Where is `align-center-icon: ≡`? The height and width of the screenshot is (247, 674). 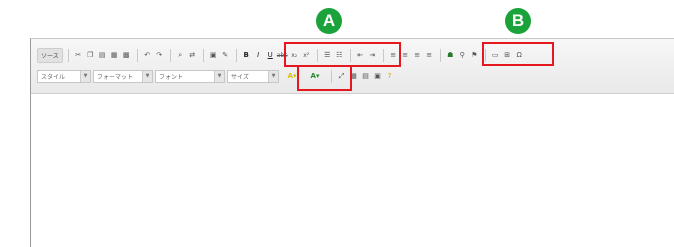 align-center-icon: ≡ is located at coordinates (405, 55).